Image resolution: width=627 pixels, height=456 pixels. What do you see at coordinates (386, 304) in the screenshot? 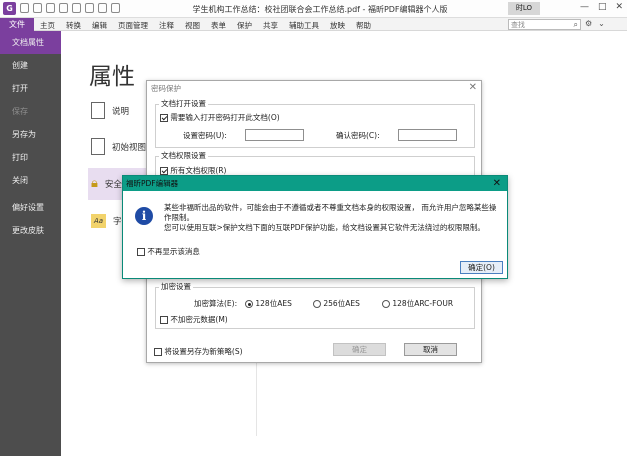
I see `algo-arcfour-radio` at bounding box center [386, 304].